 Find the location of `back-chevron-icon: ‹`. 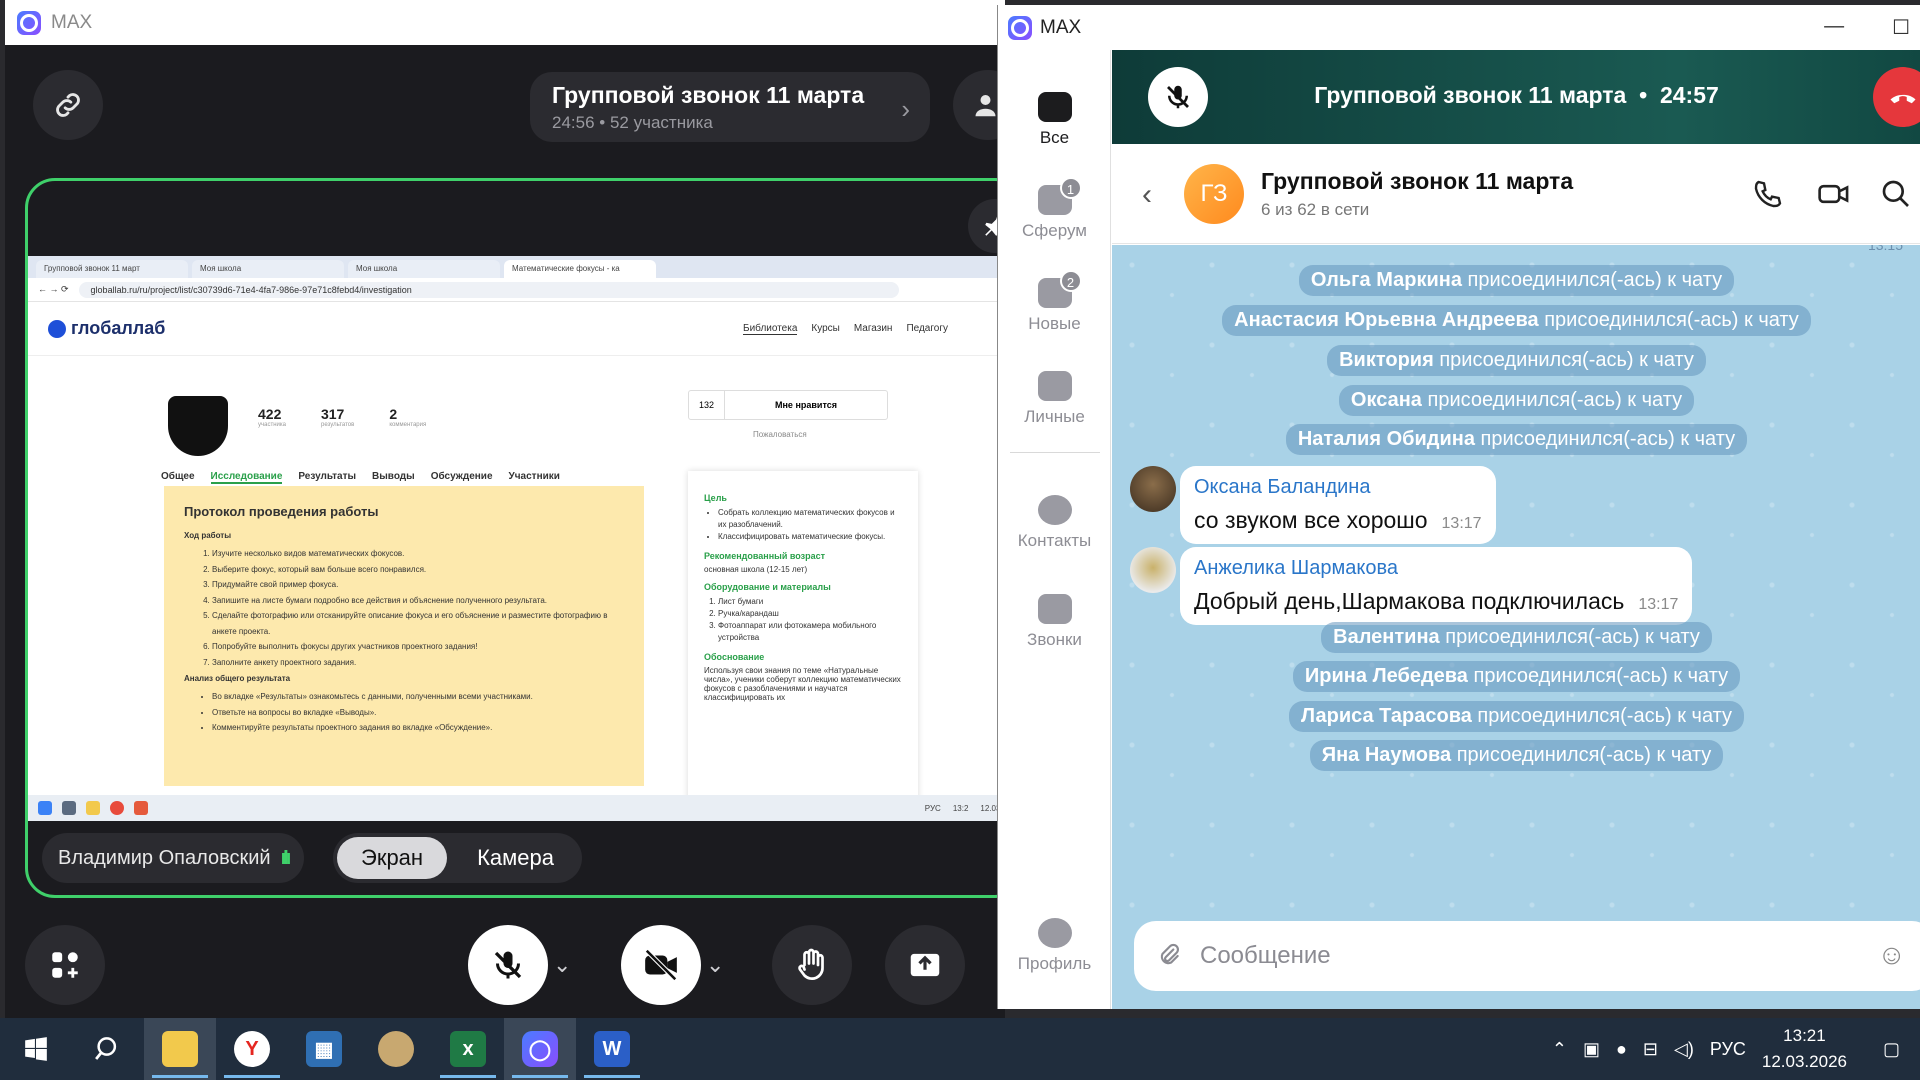

back-chevron-icon: ‹ is located at coordinates (1147, 195).